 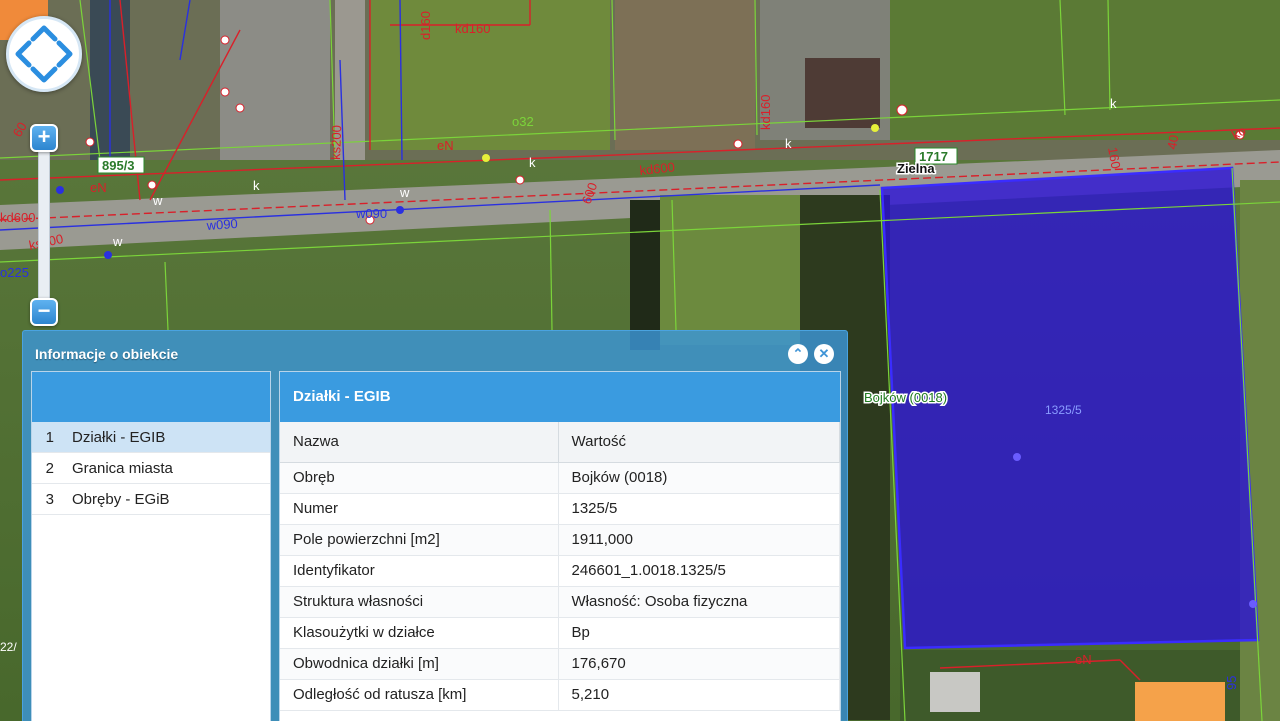 I want to click on table-row: Identyfikator 246601_1.0018.1325/5, so click(x=560, y=571).